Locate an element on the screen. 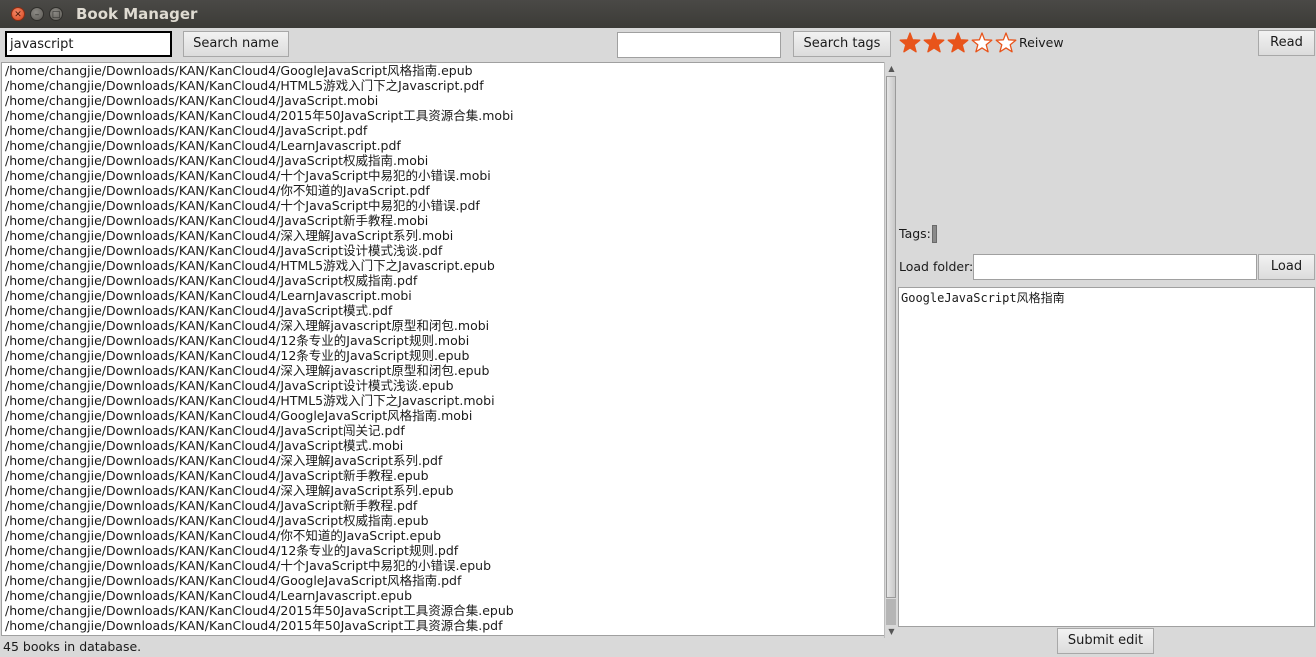 This screenshot has height=657, width=1316. title-bar: ✕ – □ Book Manager is located at coordinates (658, 14).